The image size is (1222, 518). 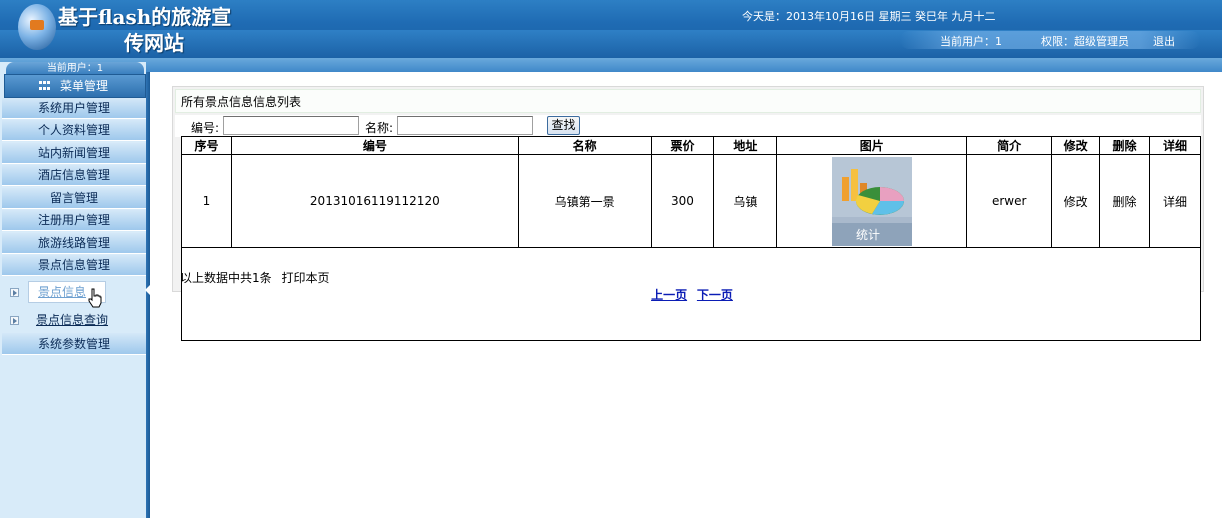 I want to click on col-address: 地址, so click(x=745, y=145).